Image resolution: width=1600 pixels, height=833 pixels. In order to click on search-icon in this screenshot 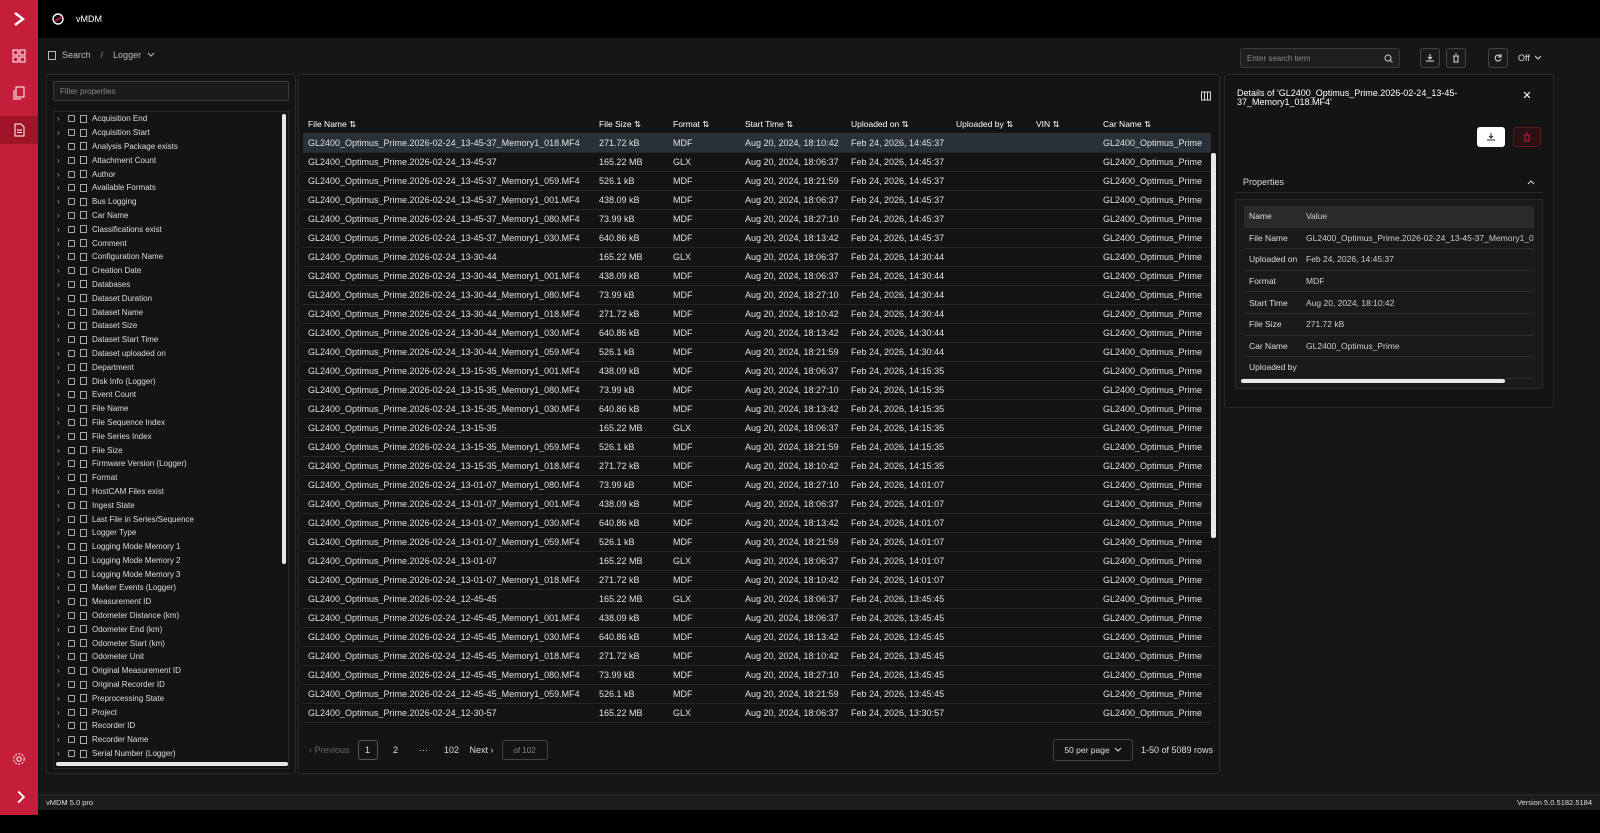, I will do `click(1388, 58)`.